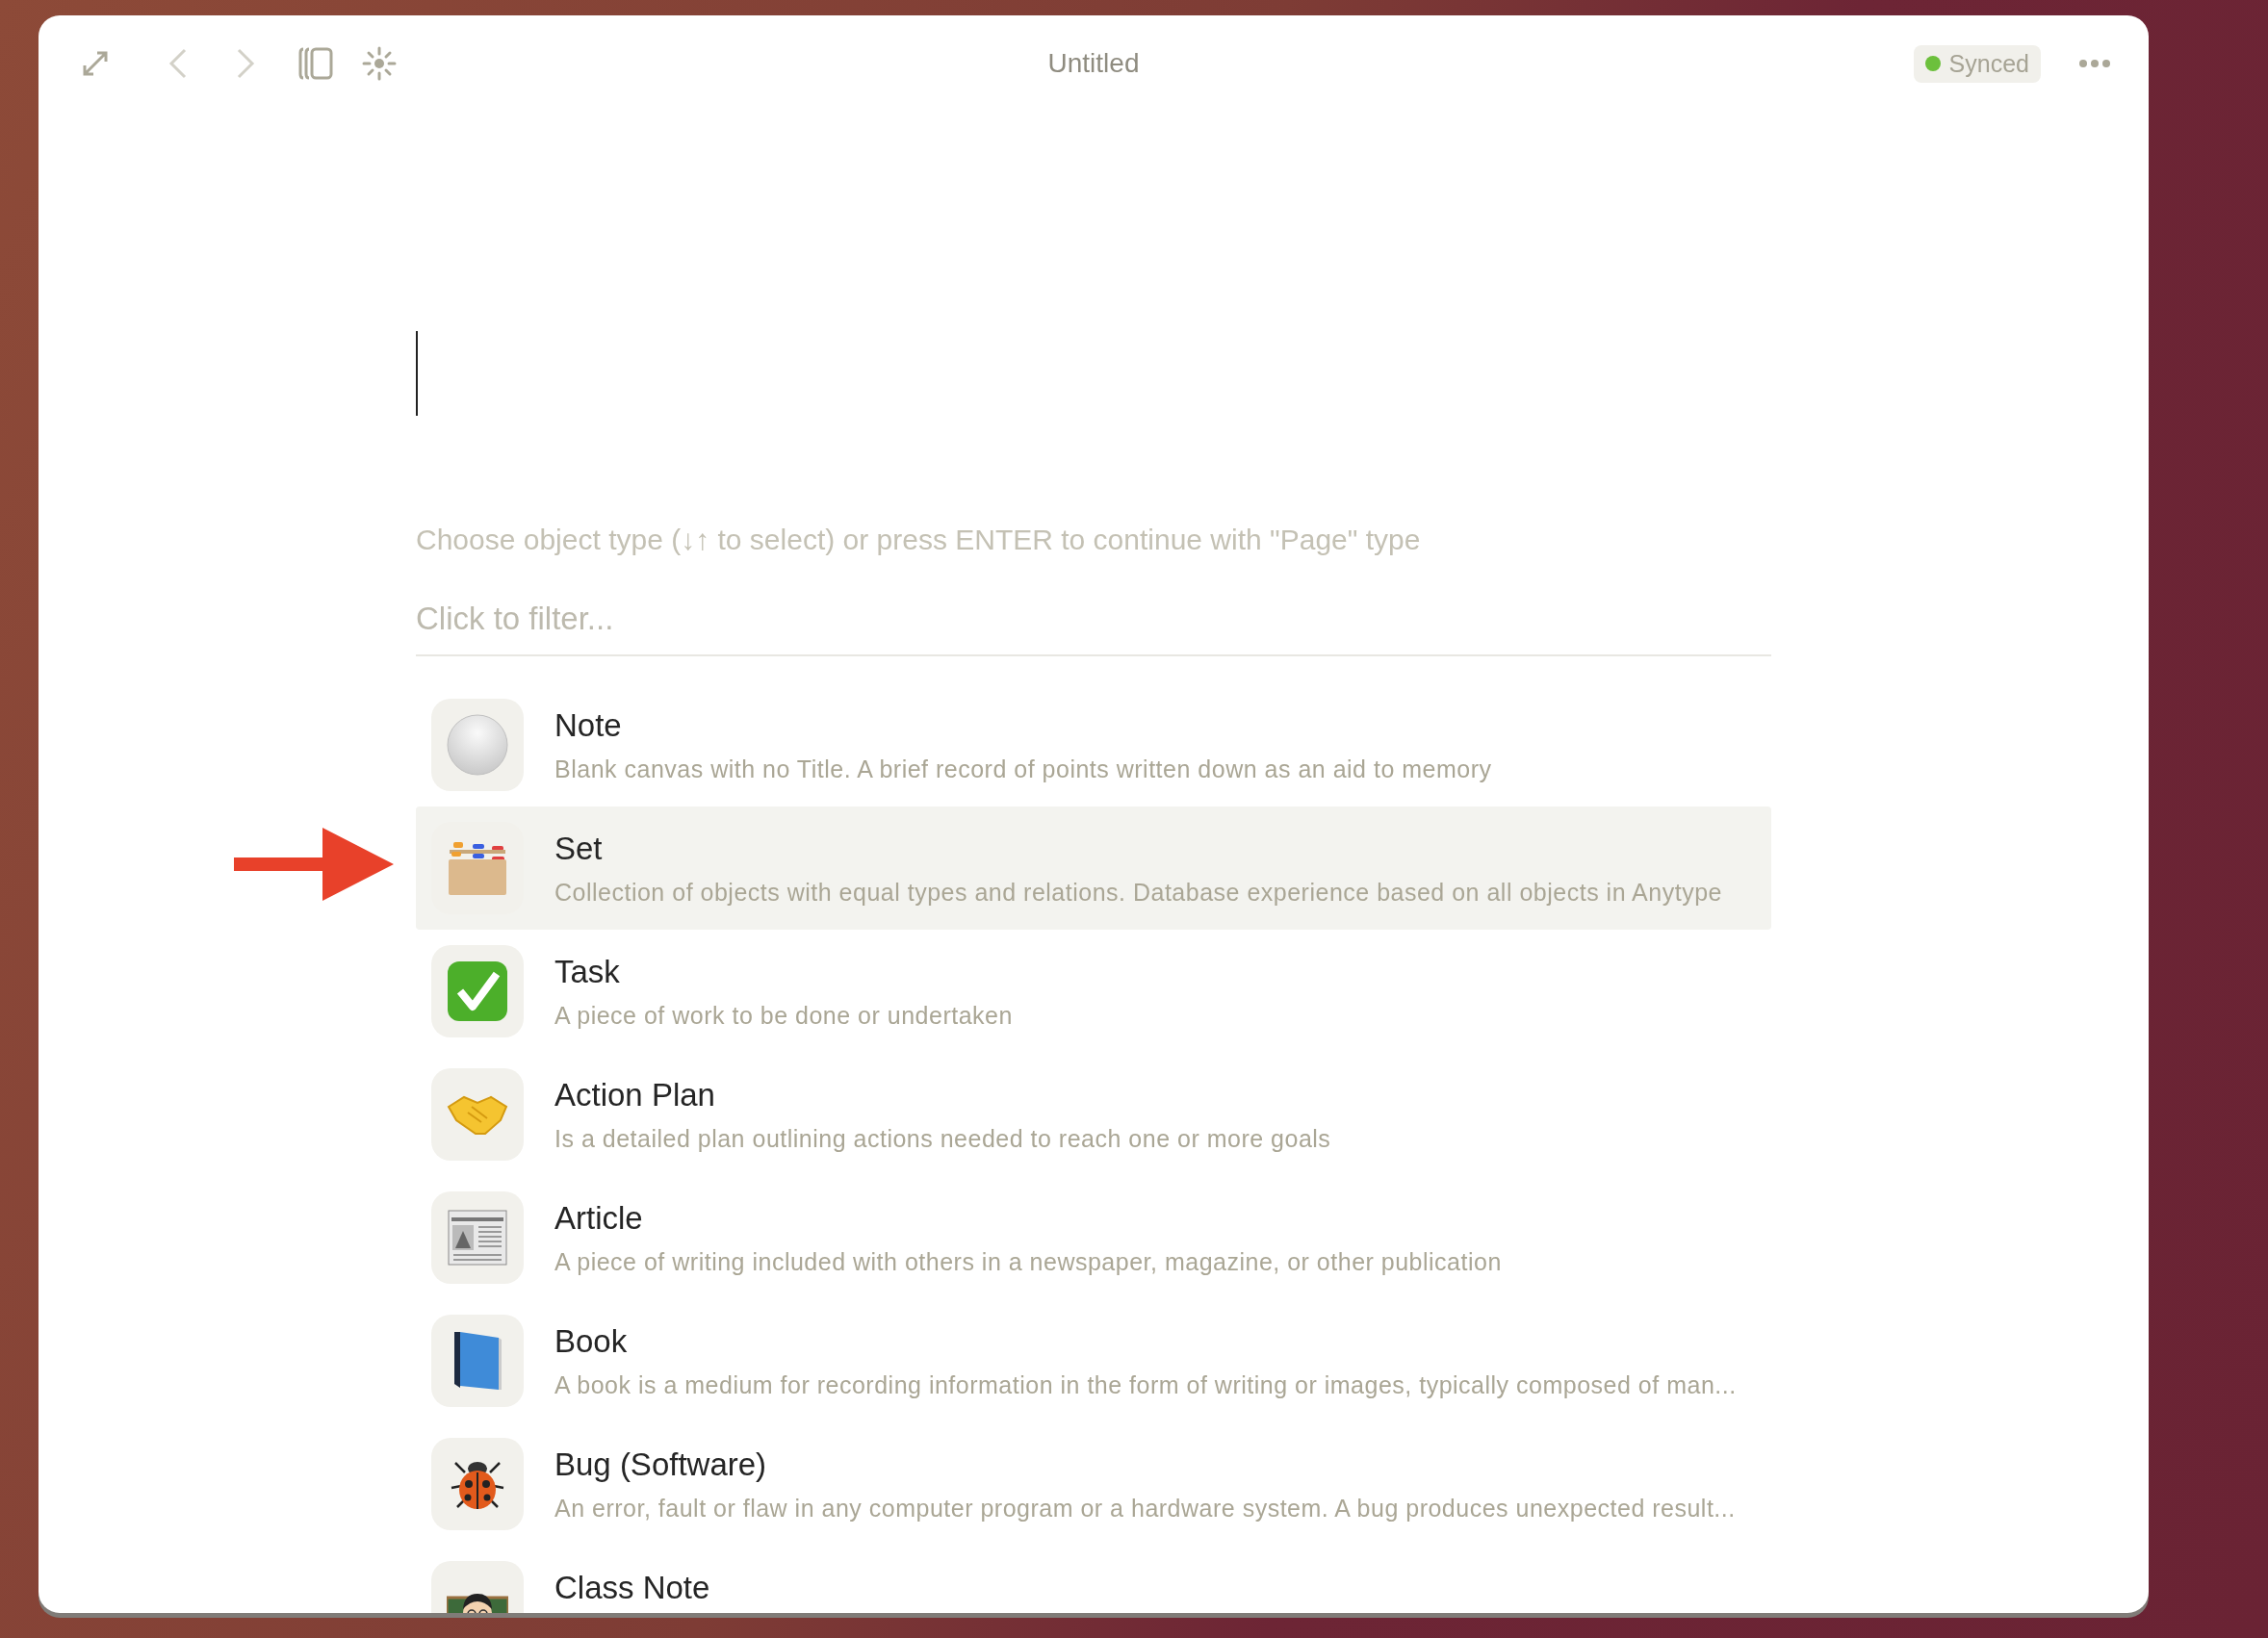 This screenshot has height=1638, width=2268. I want to click on type-name: Article, so click(599, 1218).